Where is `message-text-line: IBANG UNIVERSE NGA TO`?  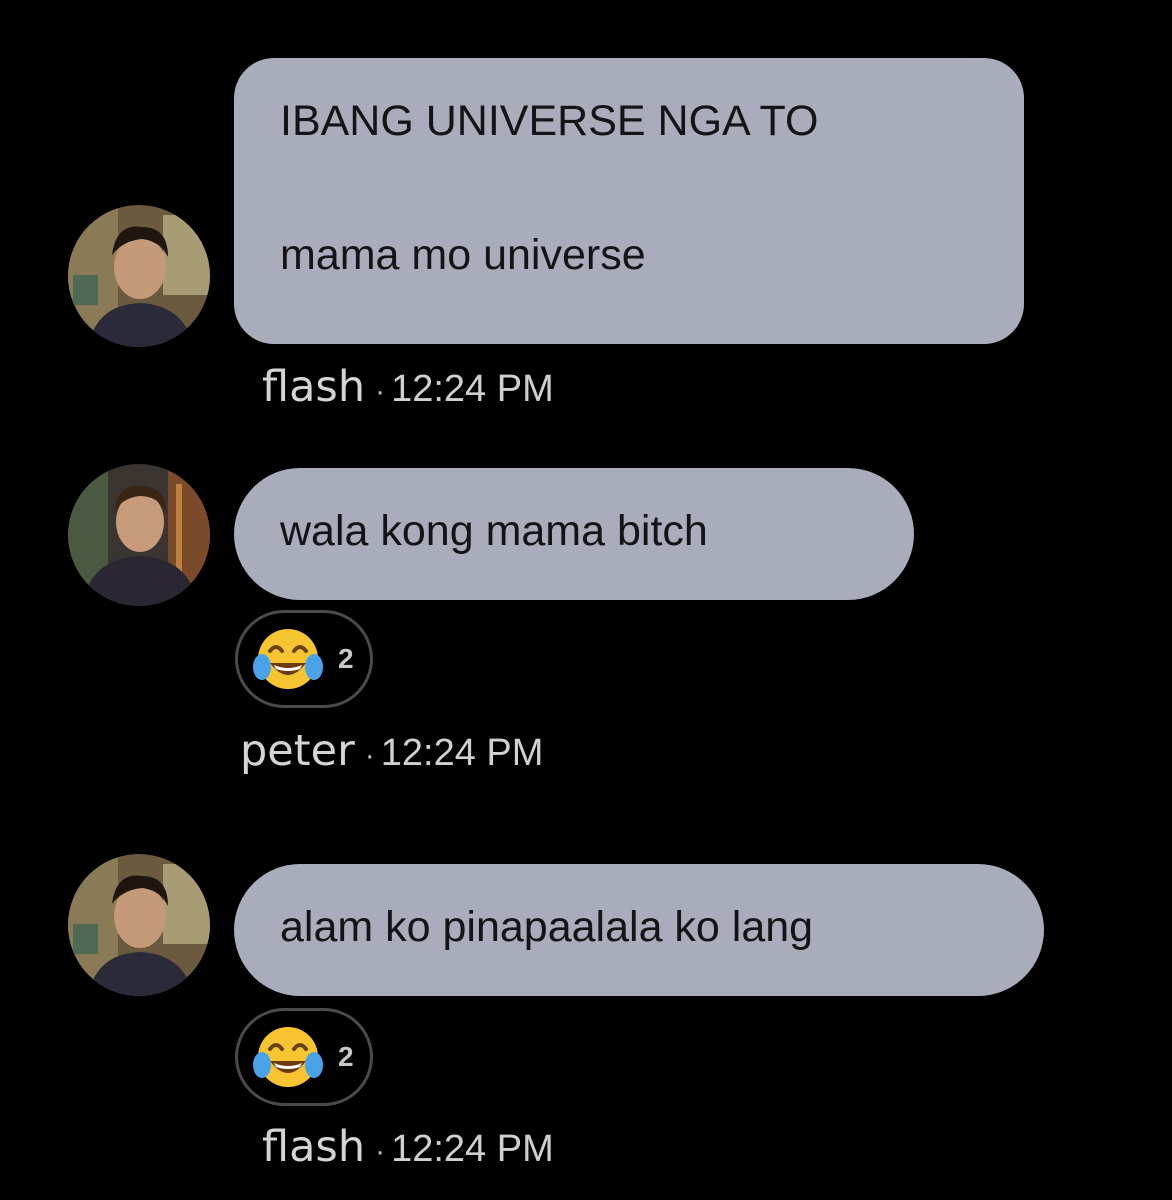 message-text-line: IBANG UNIVERSE NGA TO is located at coordinates (549, 121).